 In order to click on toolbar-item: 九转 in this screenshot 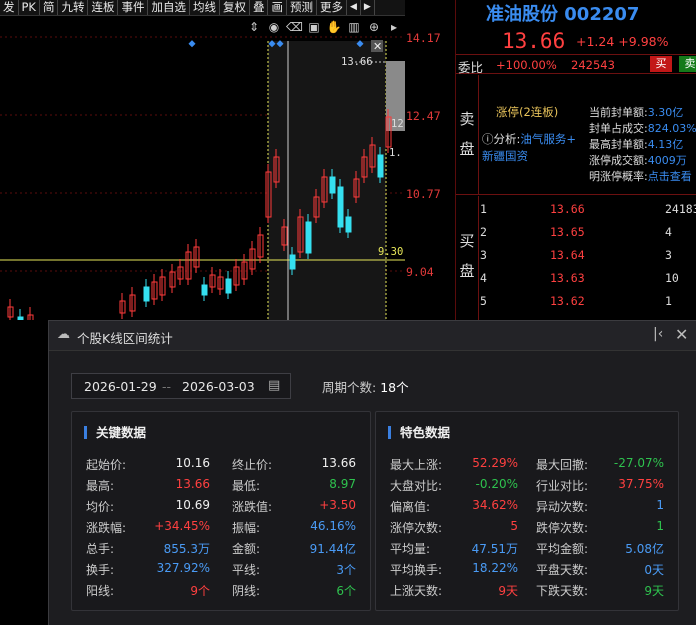, I will do `click(73, 7)`.